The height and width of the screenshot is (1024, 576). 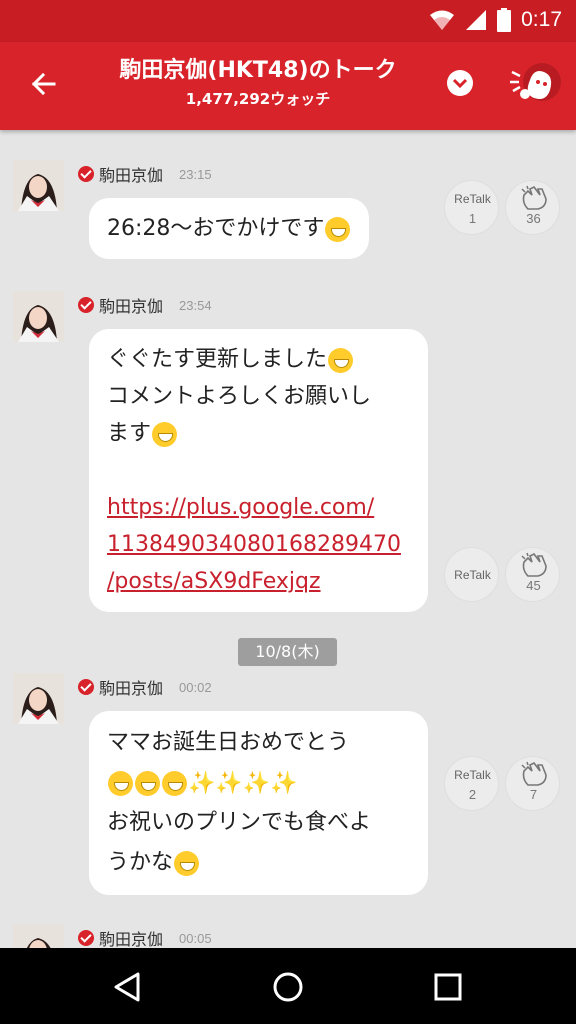 What do you see at coordinates (195, 938) in the screenshot?
I see `message-time: 00:05` at bounding box center [195, 938].